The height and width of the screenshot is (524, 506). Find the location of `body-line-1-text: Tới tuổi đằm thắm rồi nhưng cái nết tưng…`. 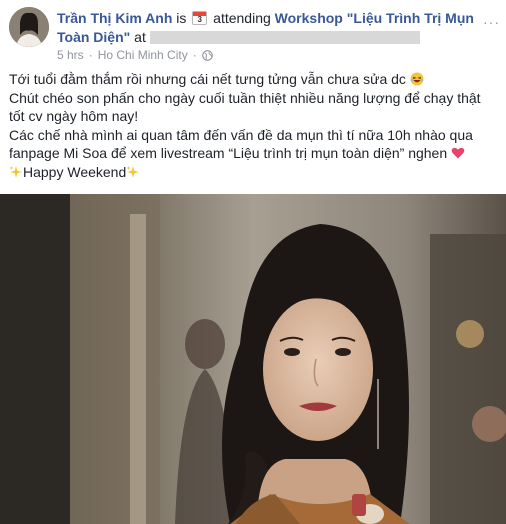

body-line-1-text: Tới tuổi đằm thắm rồi nhưng cái nết tưng… is located at coordinates (209, 79).